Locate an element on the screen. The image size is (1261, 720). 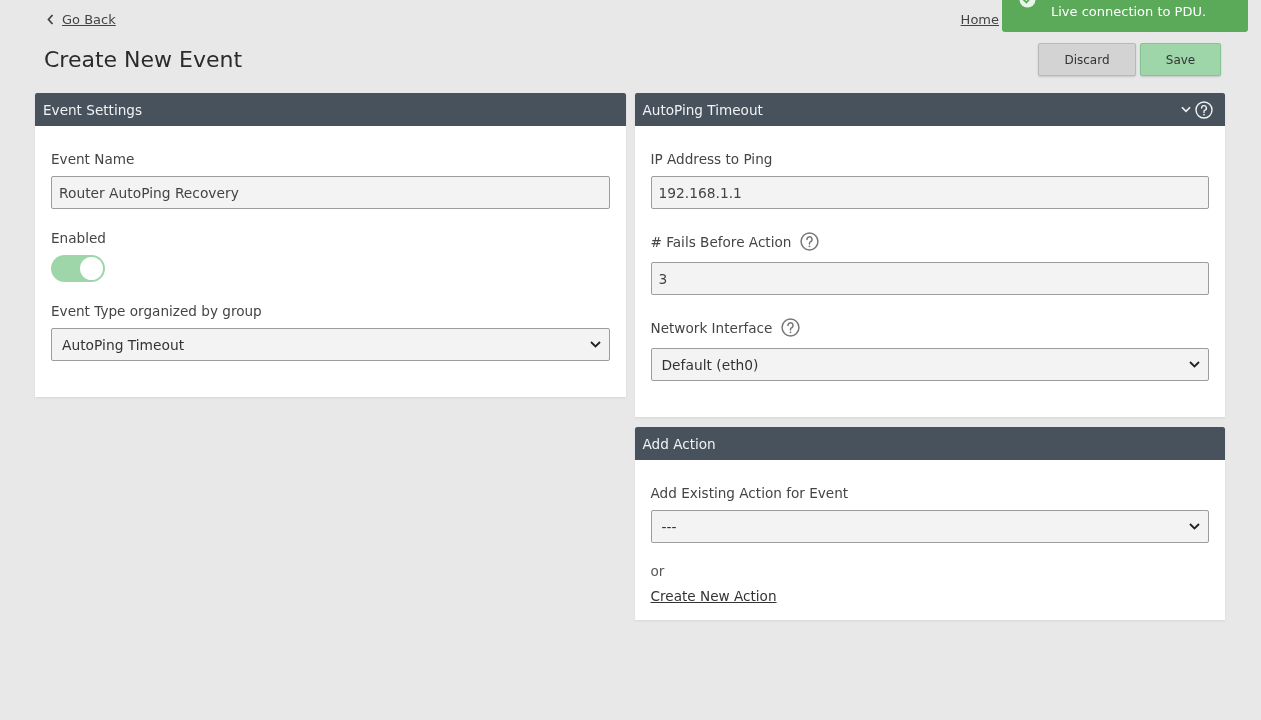
page-title: Create New Event is located at coordinates (143, 59).